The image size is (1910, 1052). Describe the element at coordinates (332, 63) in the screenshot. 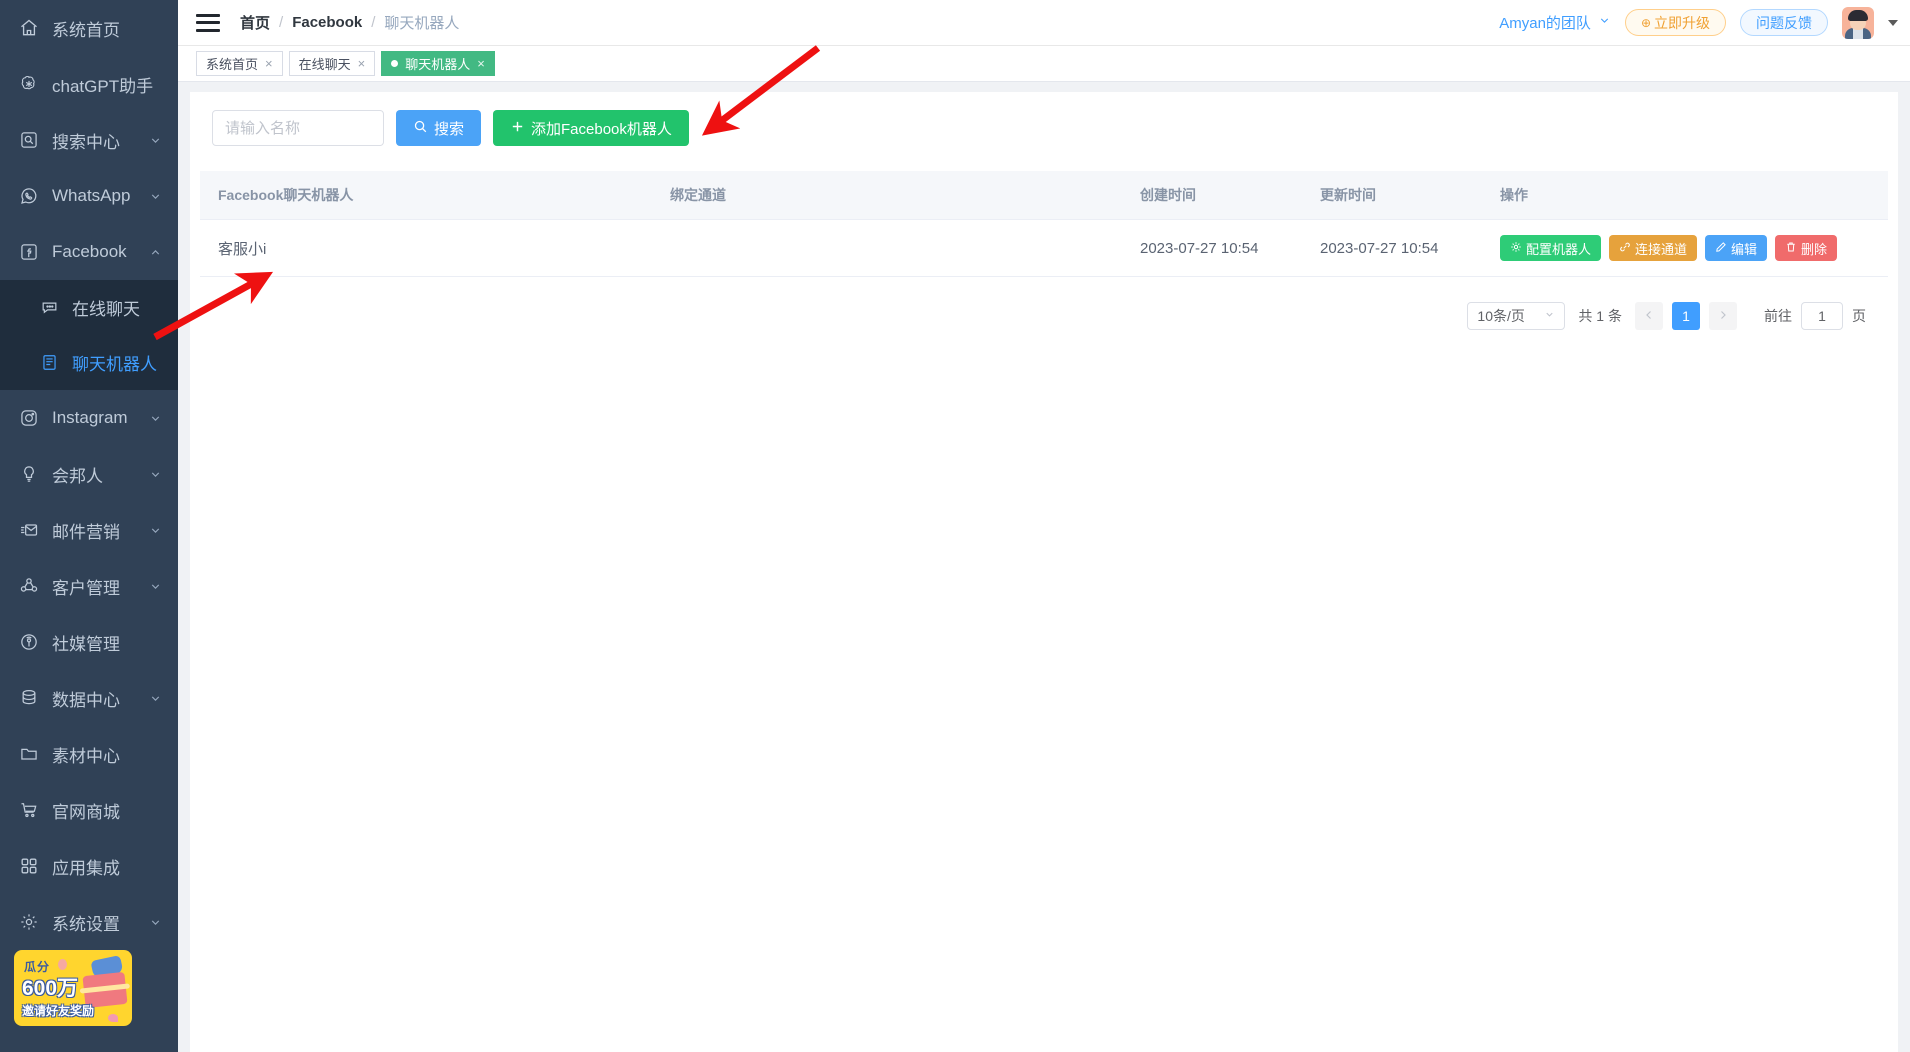

I see `tab-online-chat: 在线聊天 ×` at that location.